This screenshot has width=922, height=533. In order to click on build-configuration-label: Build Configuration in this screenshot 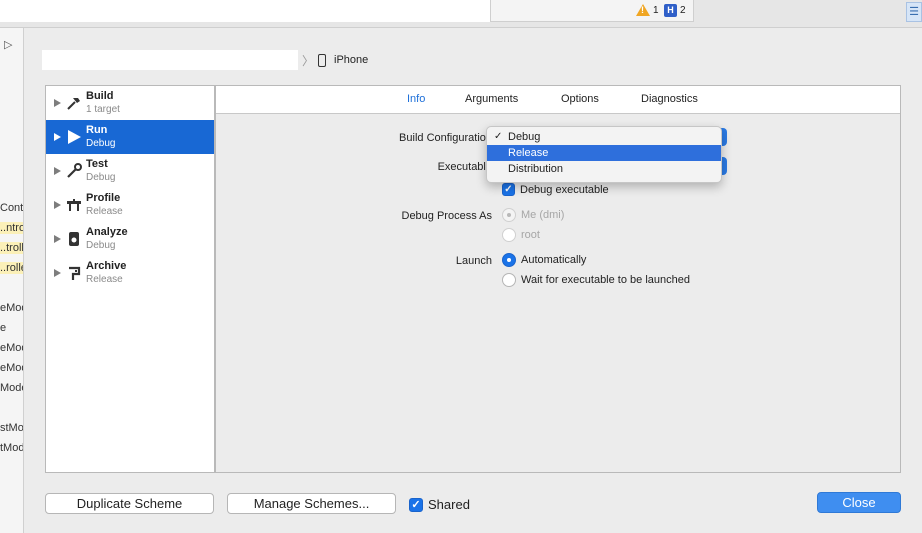, I will do `click(445, 138)`.